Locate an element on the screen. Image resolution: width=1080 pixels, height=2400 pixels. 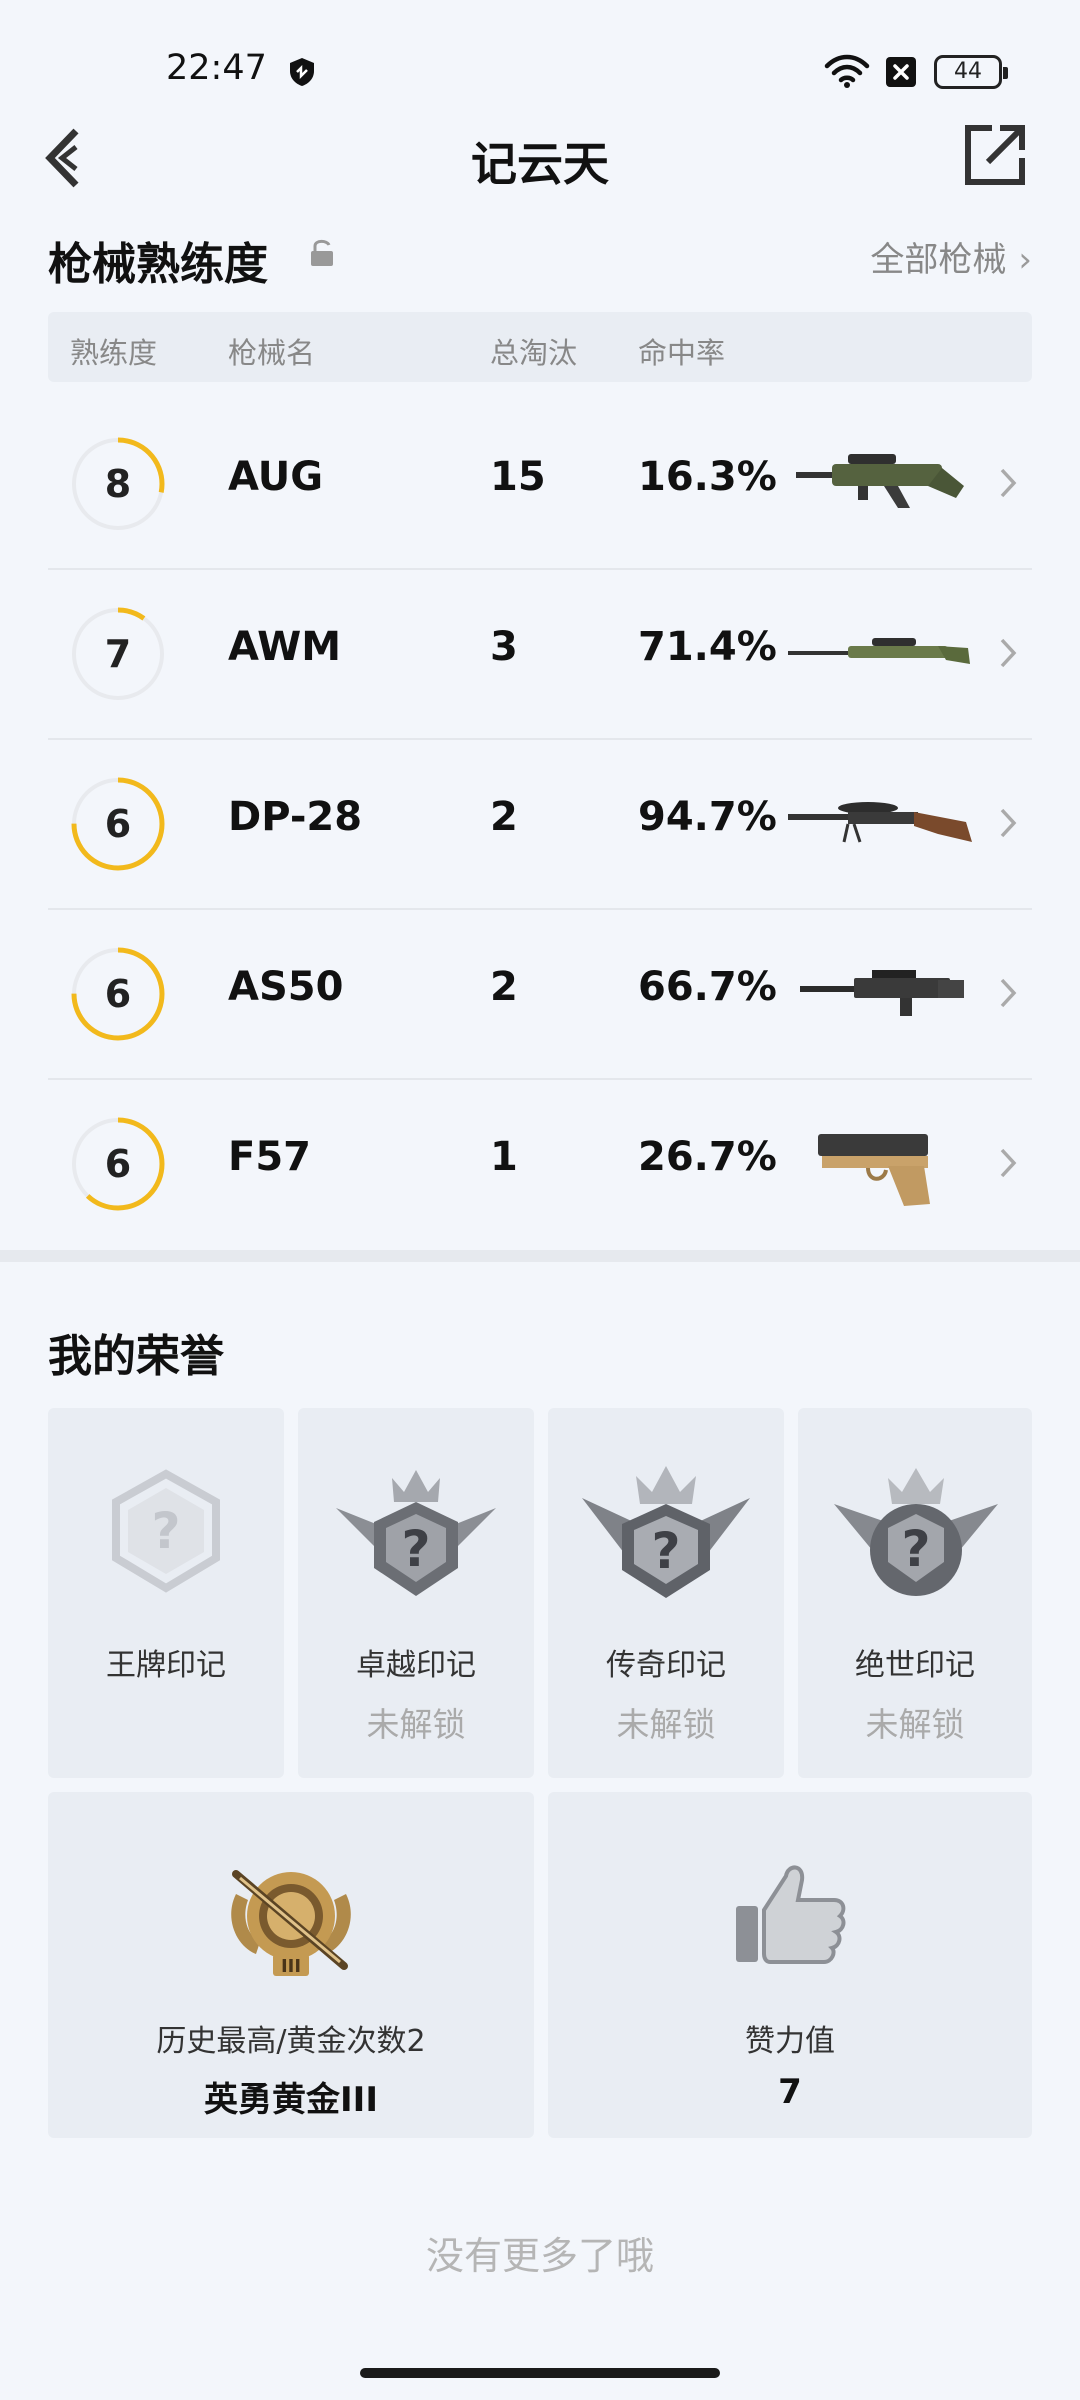
all-weapons-link: 全部枪械 › is located at coordinates (951, 256).